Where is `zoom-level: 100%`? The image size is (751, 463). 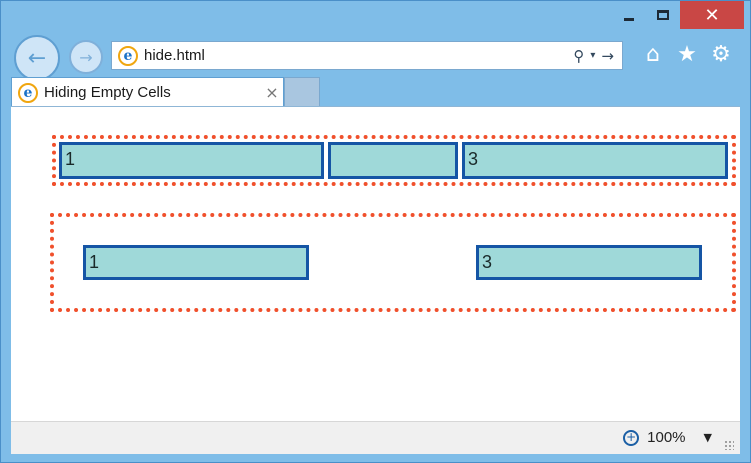 zoom-level: 100% is located at coordinates (666, 437).